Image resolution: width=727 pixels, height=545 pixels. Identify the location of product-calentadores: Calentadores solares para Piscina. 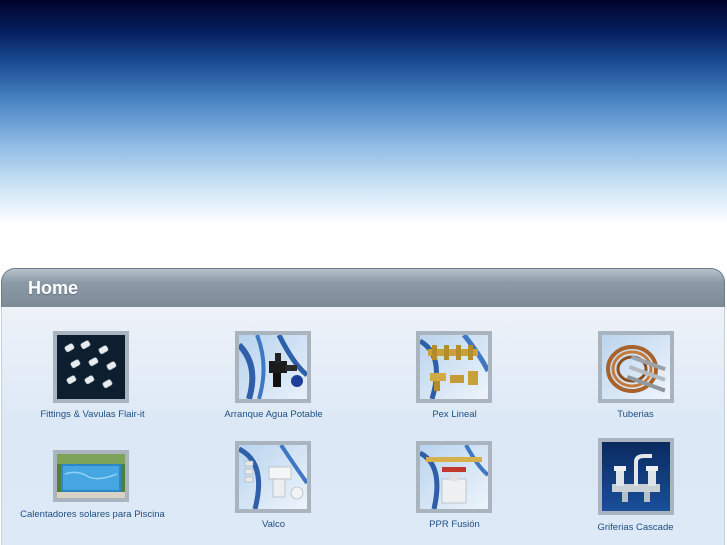
(92, 486).